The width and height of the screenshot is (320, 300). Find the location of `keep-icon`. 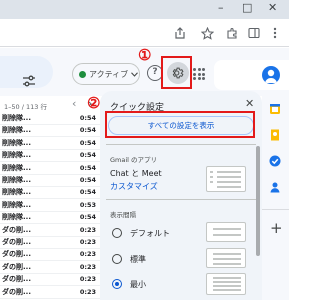

keep-icon is located at coordinates (275, 135).